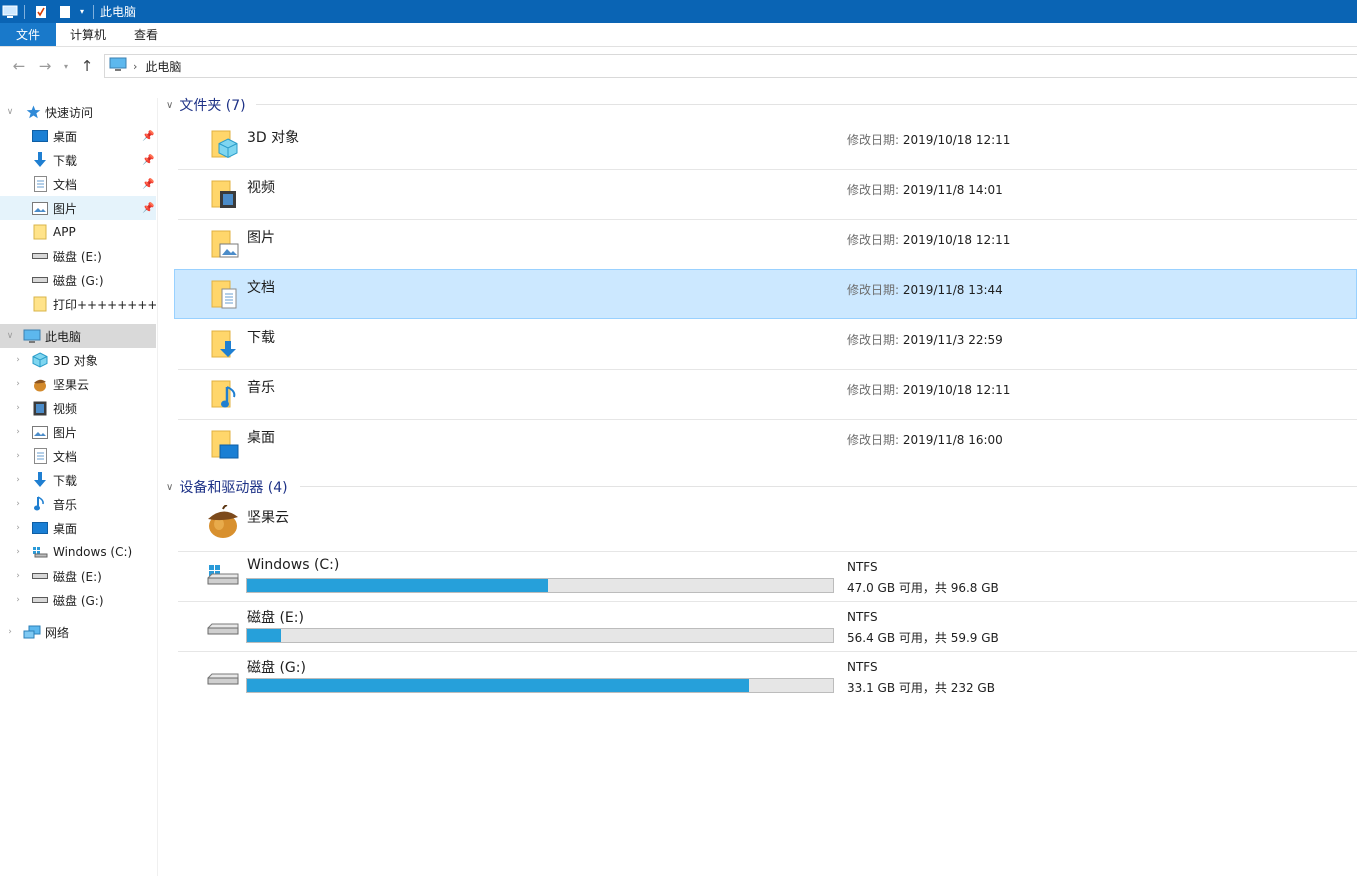  I want to click on free-space: 47.0 GB 可用，共 96.8 GB, so click(923, 588).